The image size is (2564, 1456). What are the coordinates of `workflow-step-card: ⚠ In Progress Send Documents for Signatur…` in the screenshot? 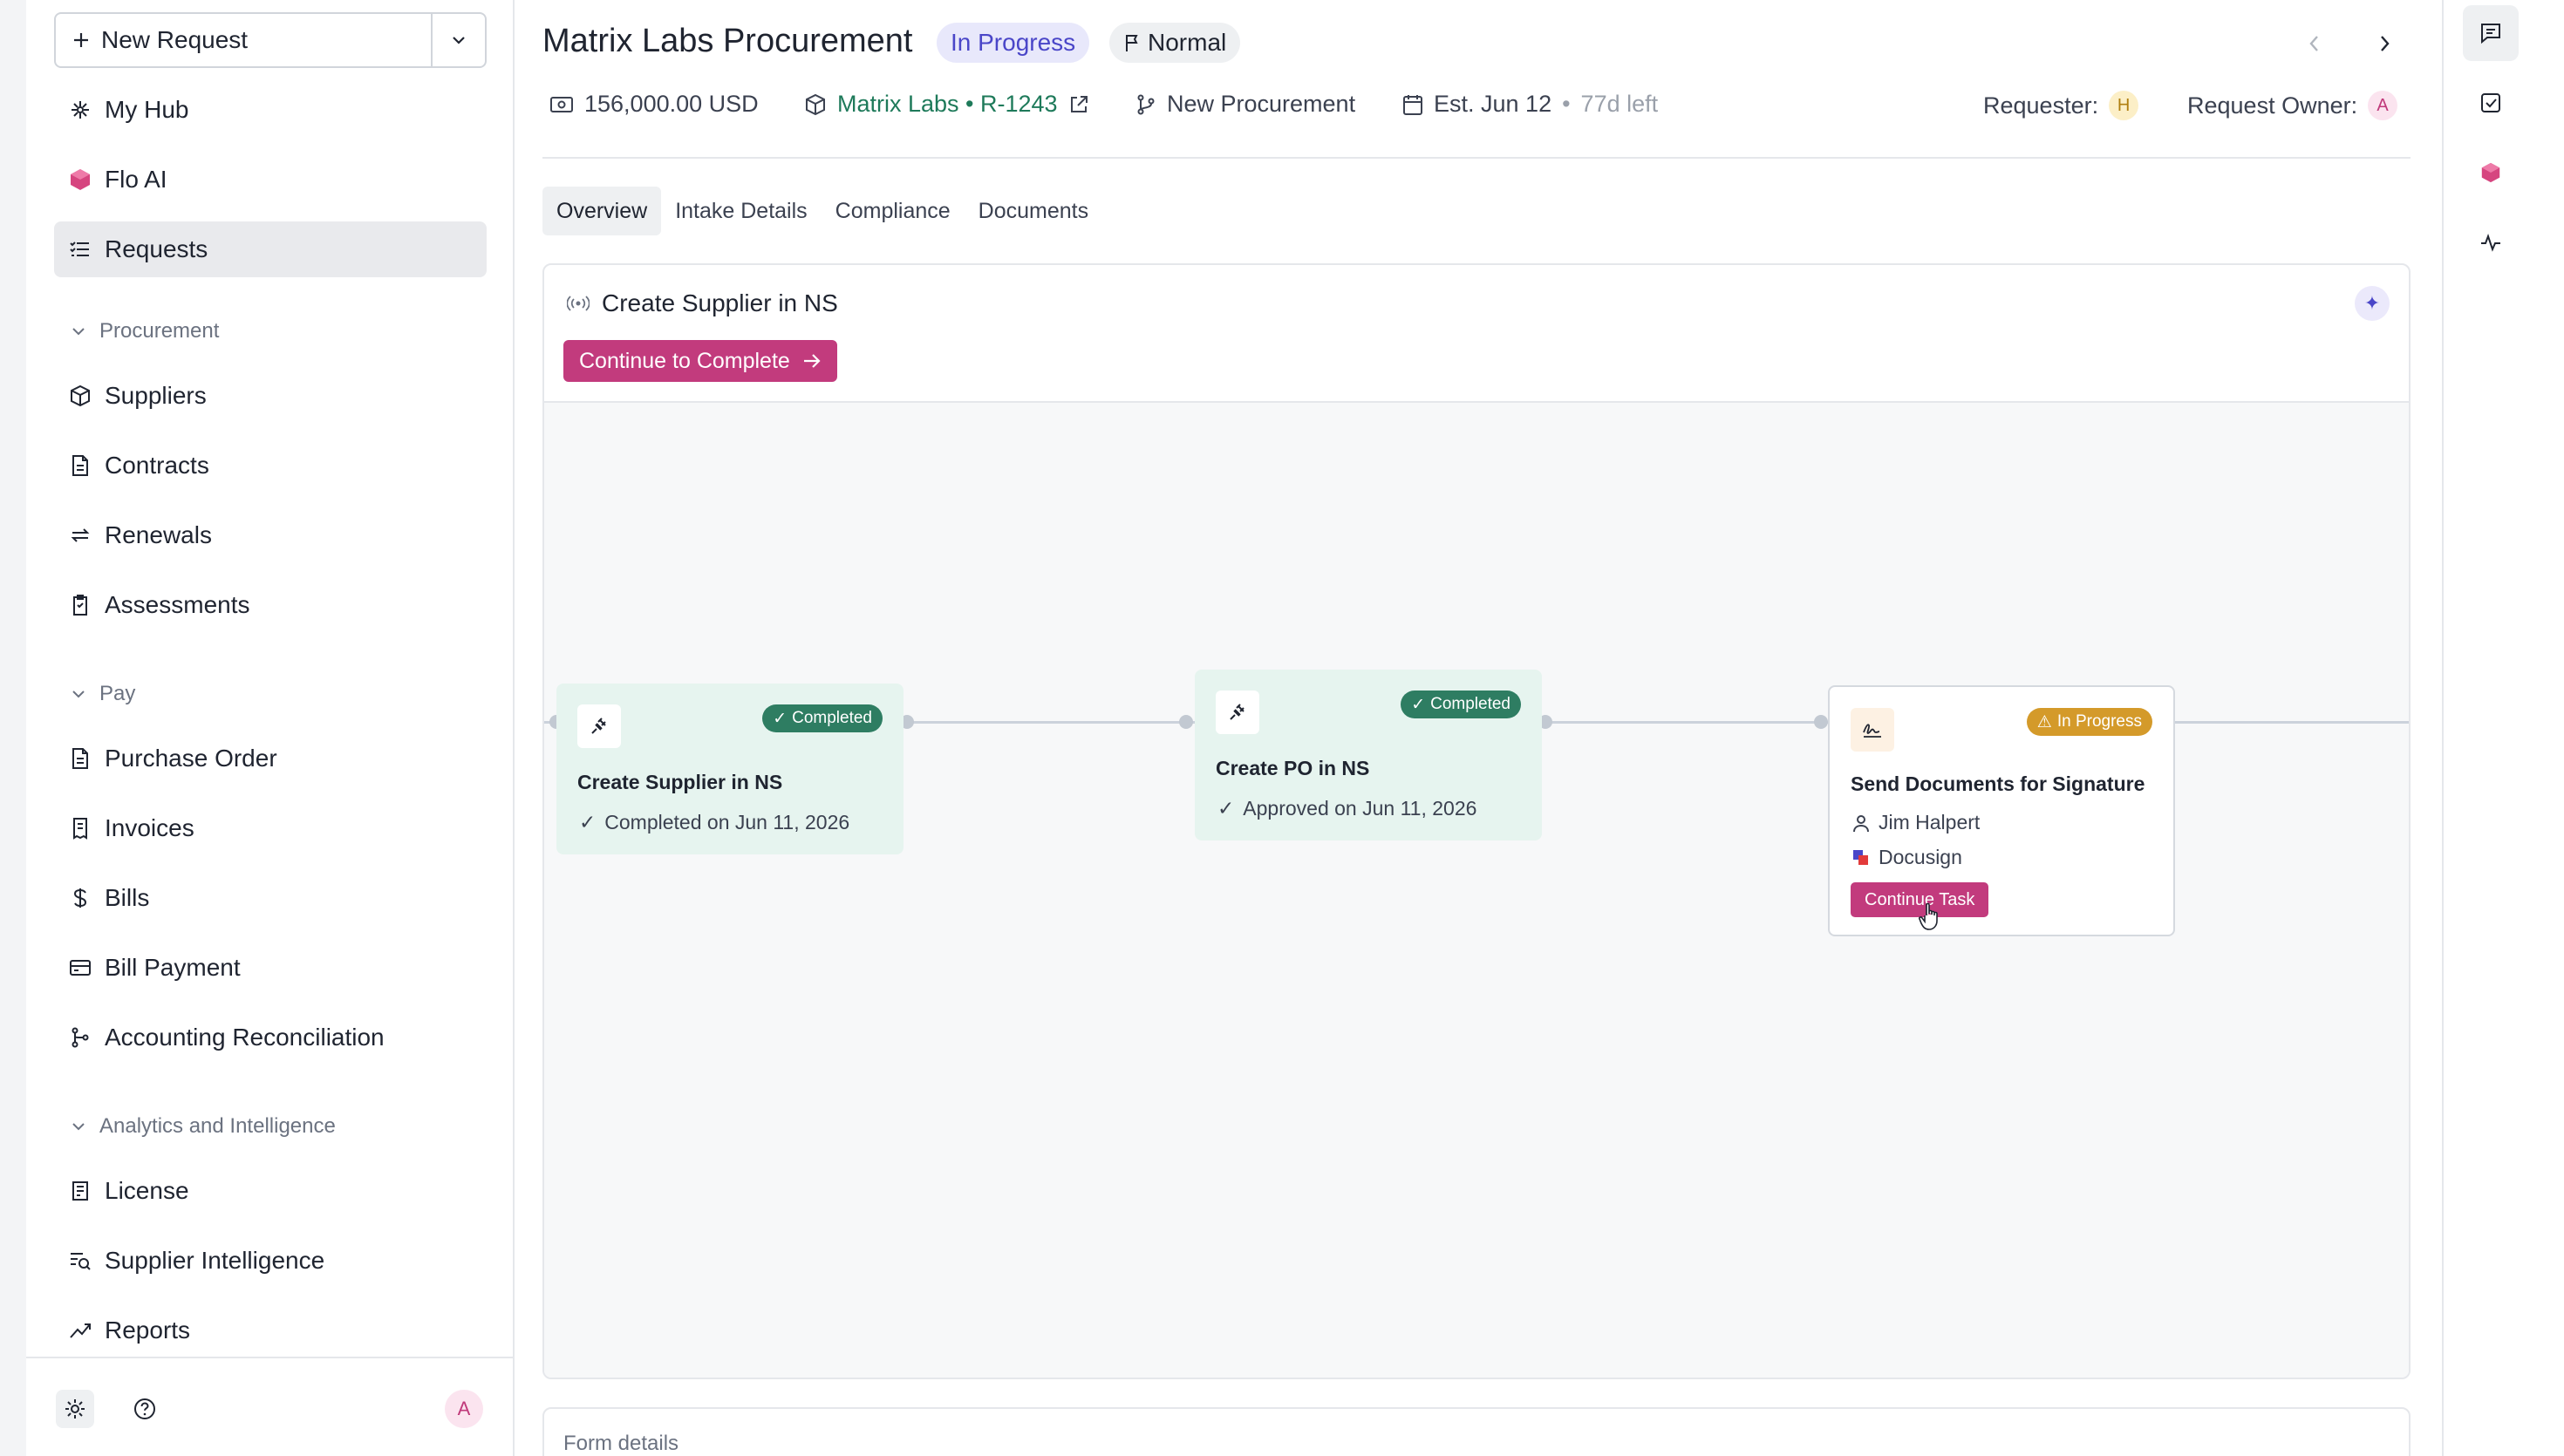 It's located at (2001, 810).